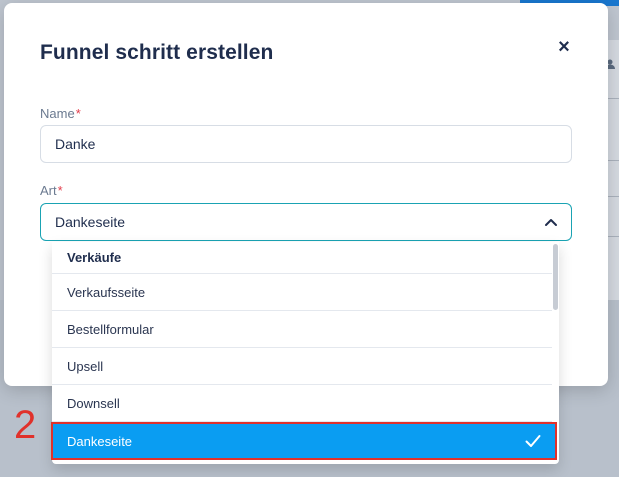  I want to click on dropdown-option: Verkaufsseite, so click(302, 292).